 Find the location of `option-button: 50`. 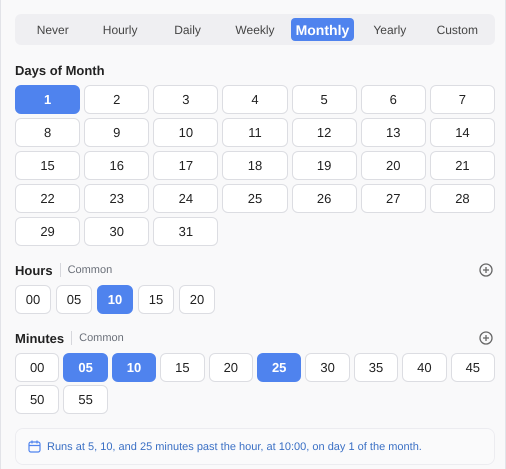

option-button: 50 is located at coordinates (37, 399).